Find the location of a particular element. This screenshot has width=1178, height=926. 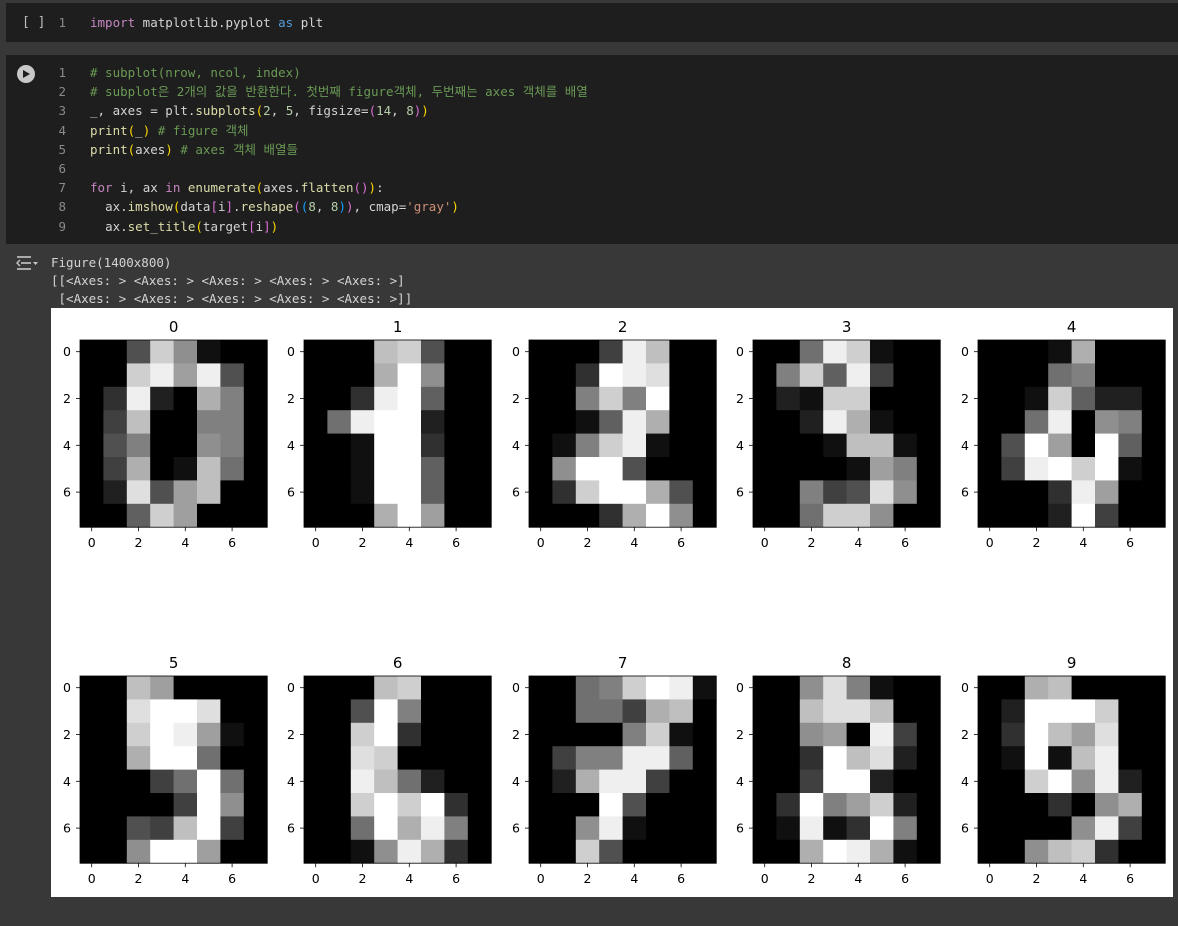

run-cell-button is located at coordinates (26, 74).